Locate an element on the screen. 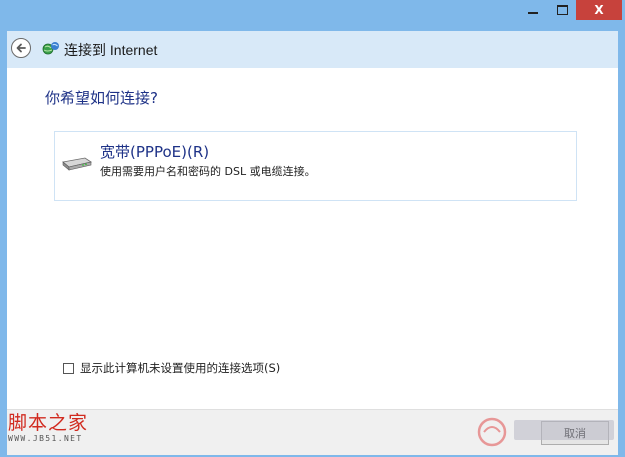  close-icon: X is located at coordinates (599, 10).